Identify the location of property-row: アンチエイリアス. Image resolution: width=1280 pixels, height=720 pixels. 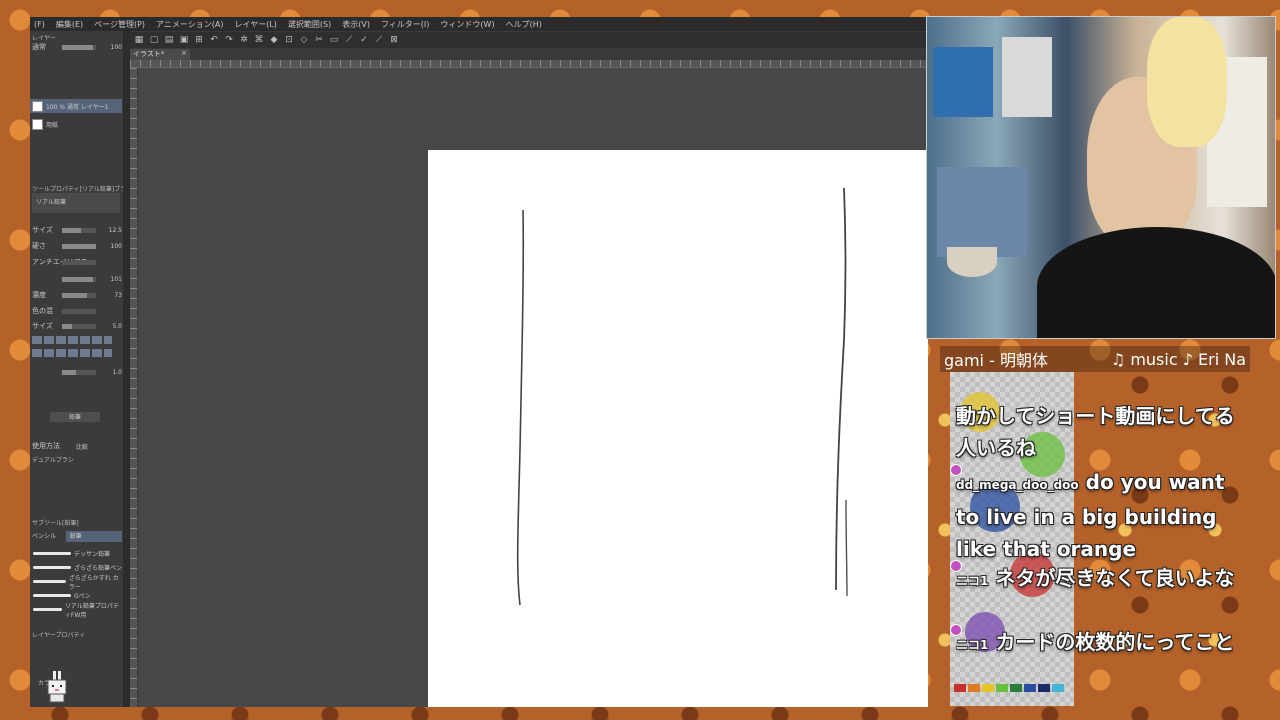
(76, 262).